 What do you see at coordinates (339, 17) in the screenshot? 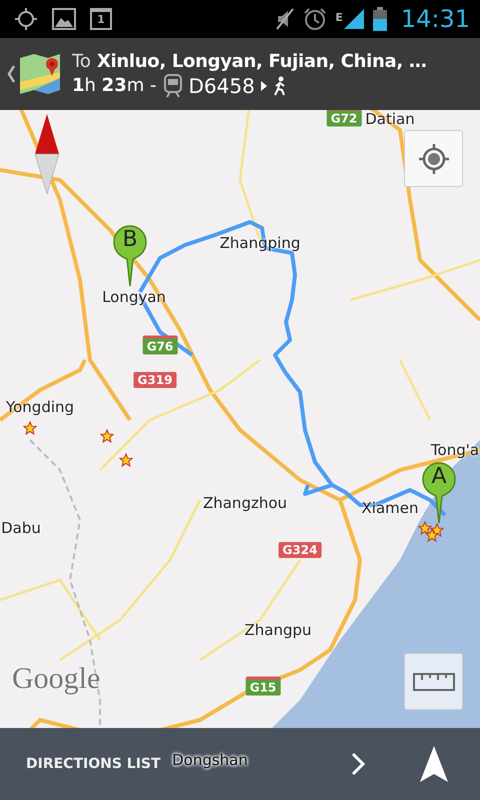
I see `network-type: E` at bounding box center [339, 17].